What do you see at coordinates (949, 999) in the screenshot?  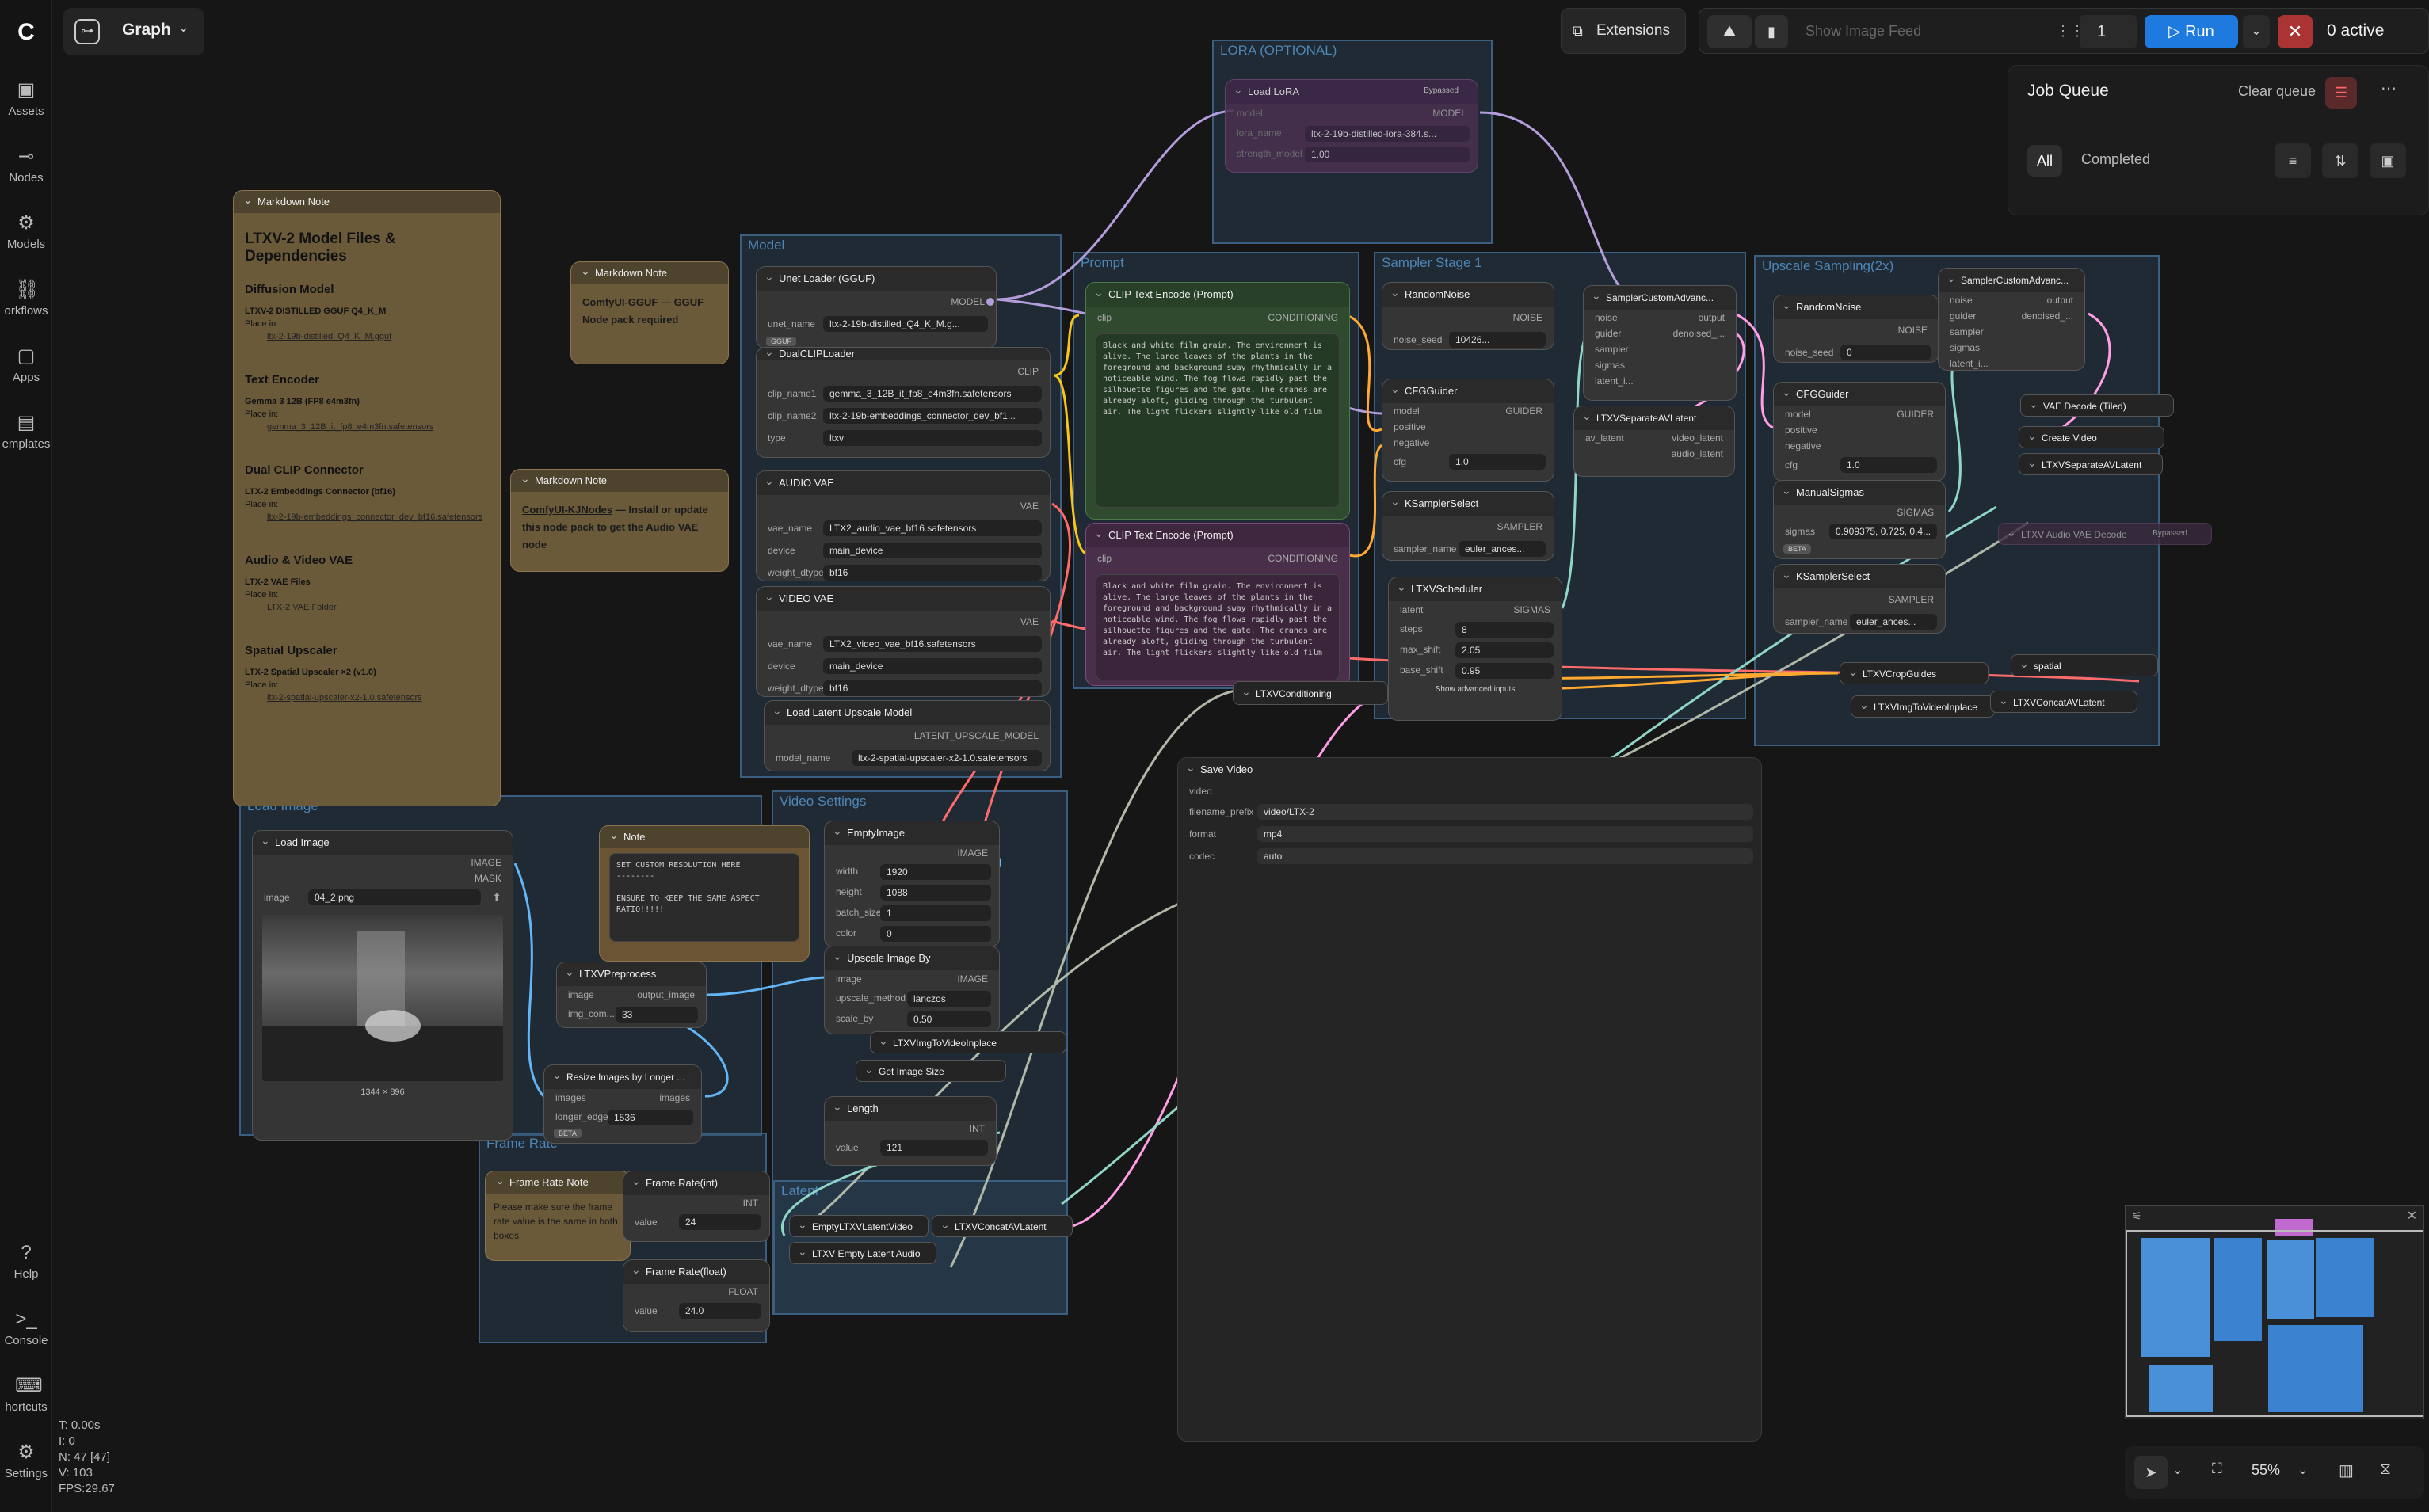 I see `upscale-method-select: lanczos` at bounding box center [949, 999].